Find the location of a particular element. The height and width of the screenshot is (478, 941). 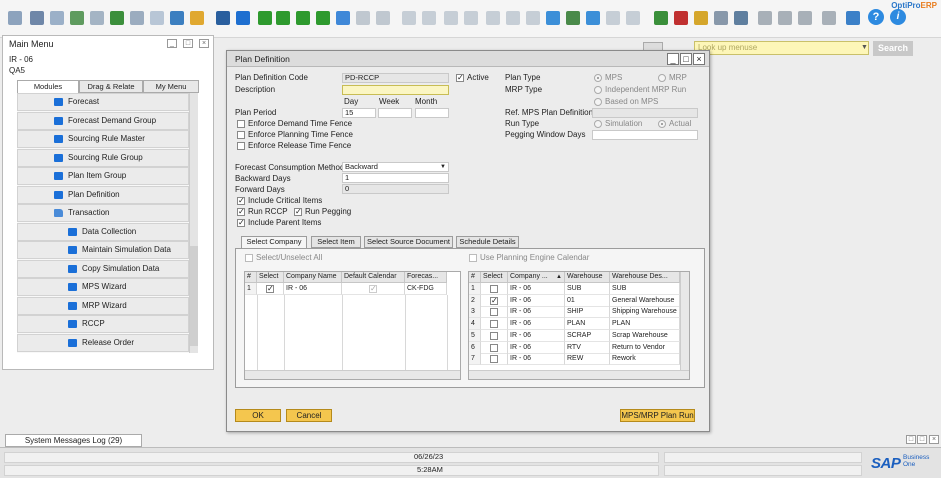

tab-select-item: Select Item is located at coordinates (336, 242).